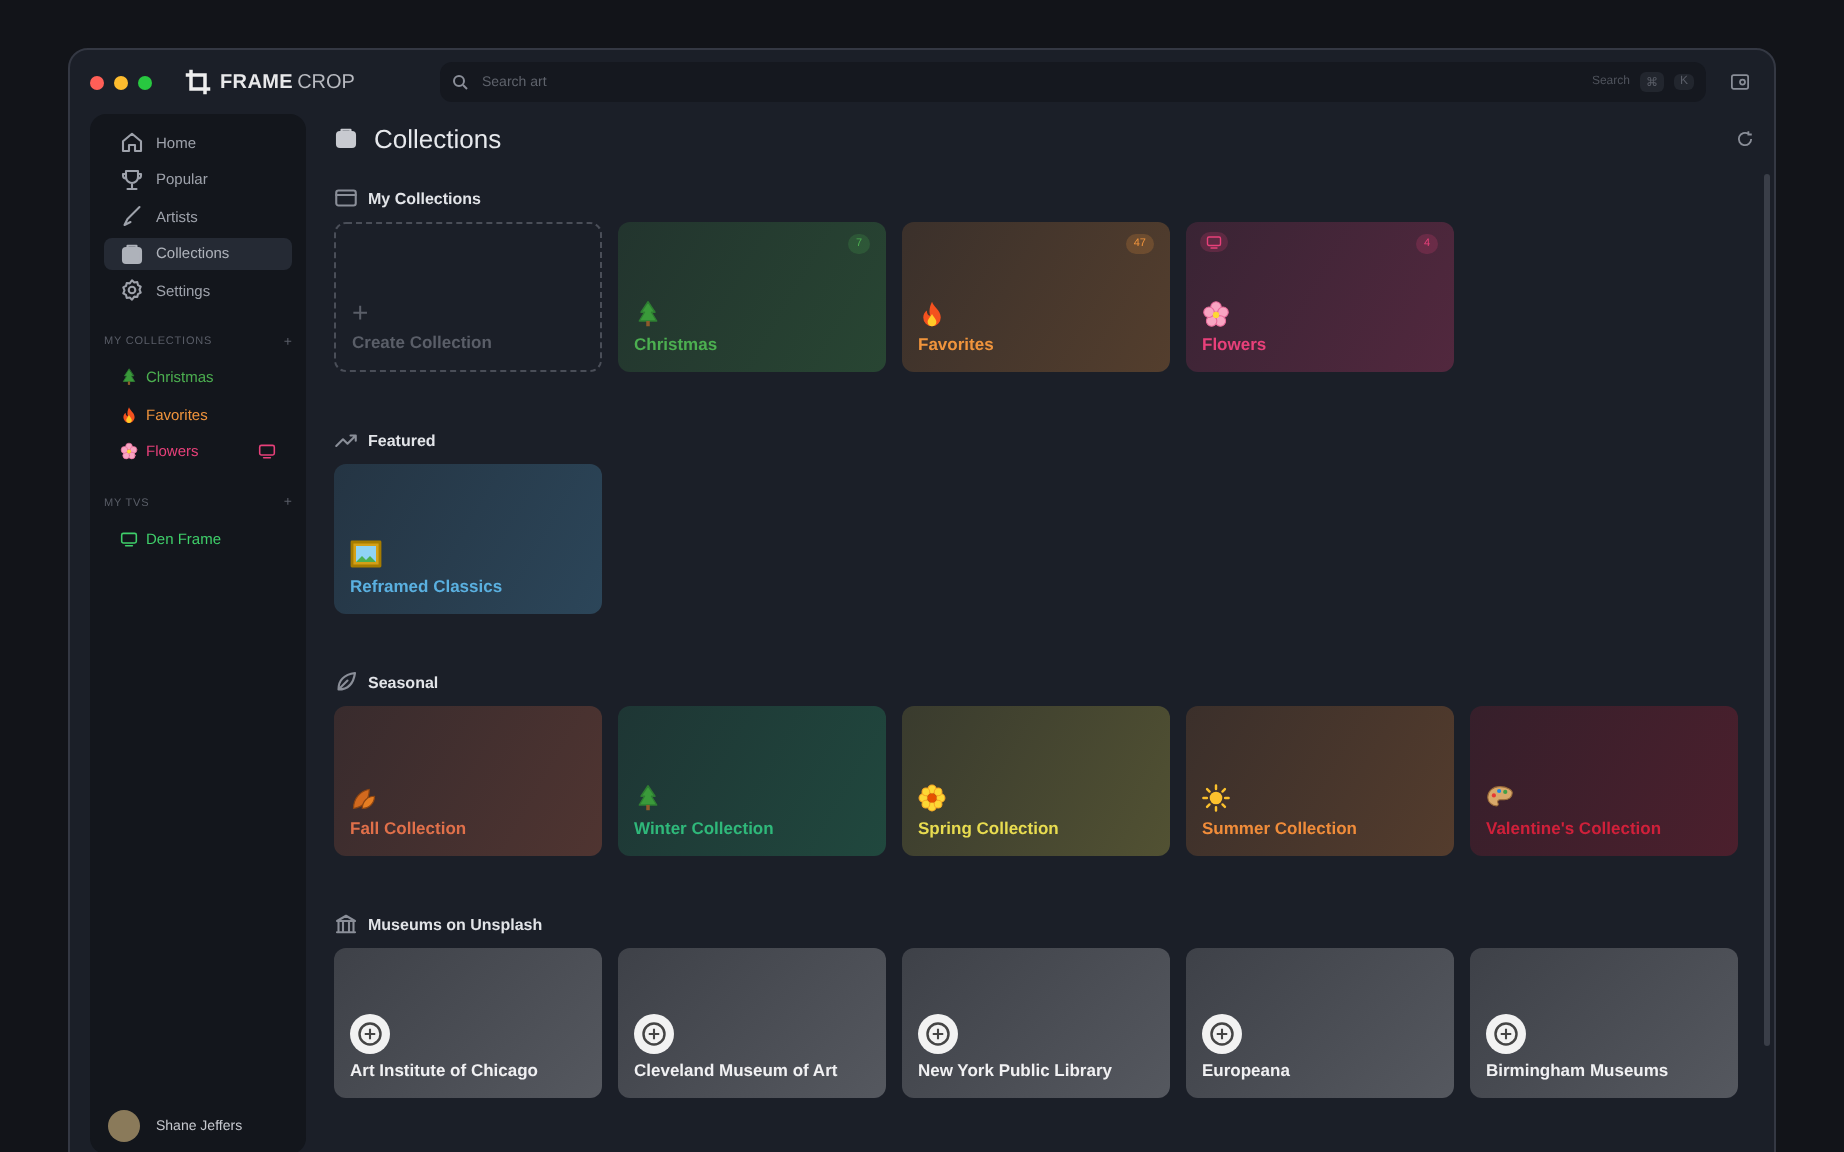 This screenshot has height=1152, width=1844. What do you see at coordinates (97, 82) in the screenshot?
I see `close-button` at bounding box center [97, 82].